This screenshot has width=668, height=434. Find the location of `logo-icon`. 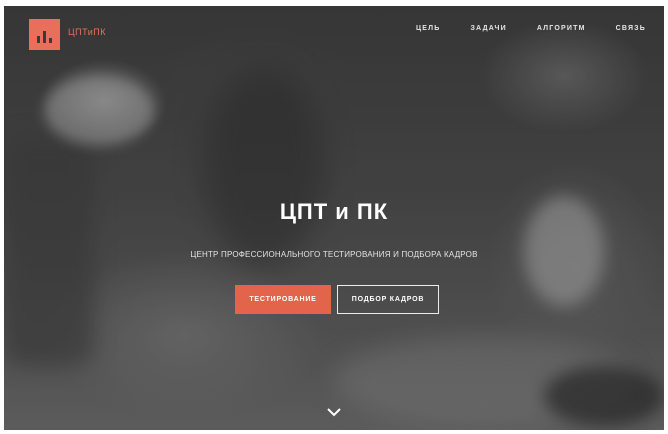

logo-icon is located at coordinates (44, 34).